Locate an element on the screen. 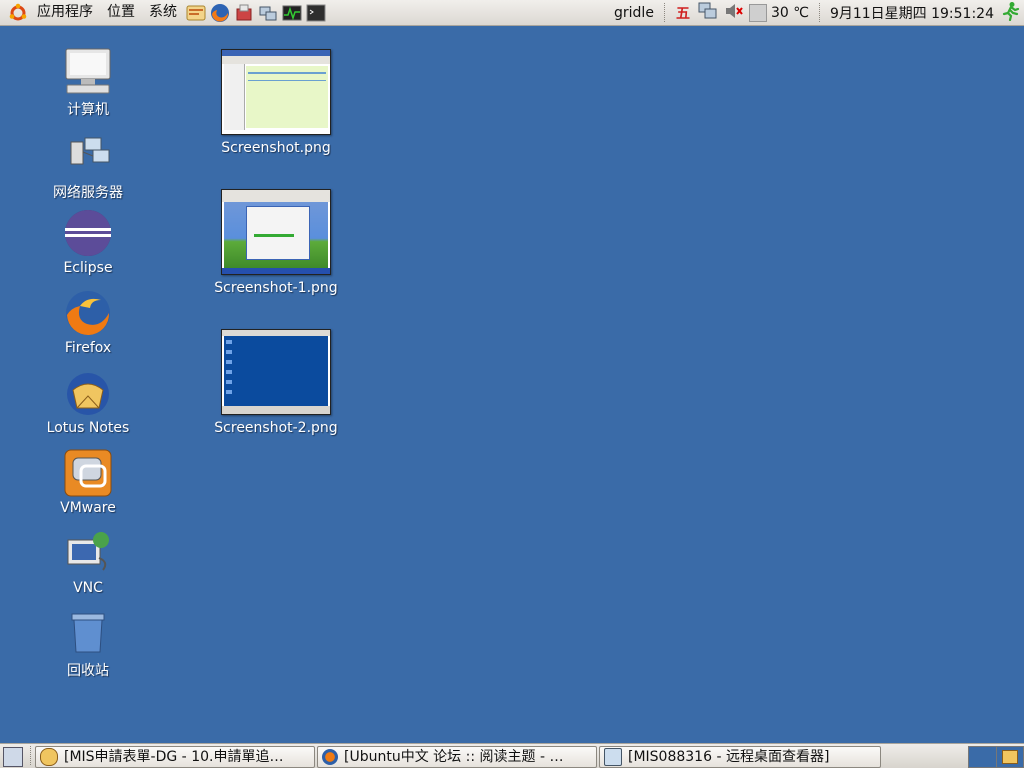  trash-icon is located at coordinates (88, 633).